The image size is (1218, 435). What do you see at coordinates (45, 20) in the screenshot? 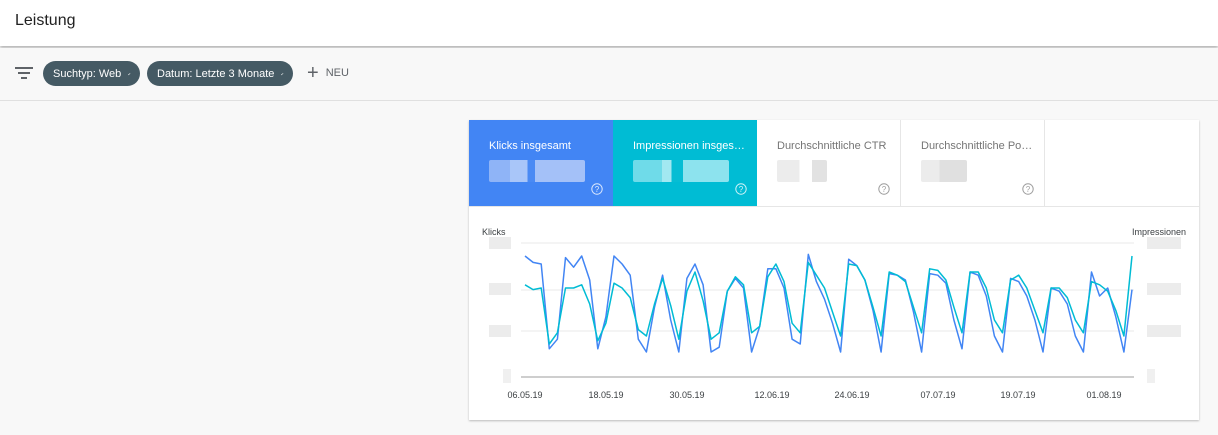
I see `page-title: Leistung` at bounding box center [45, 20].